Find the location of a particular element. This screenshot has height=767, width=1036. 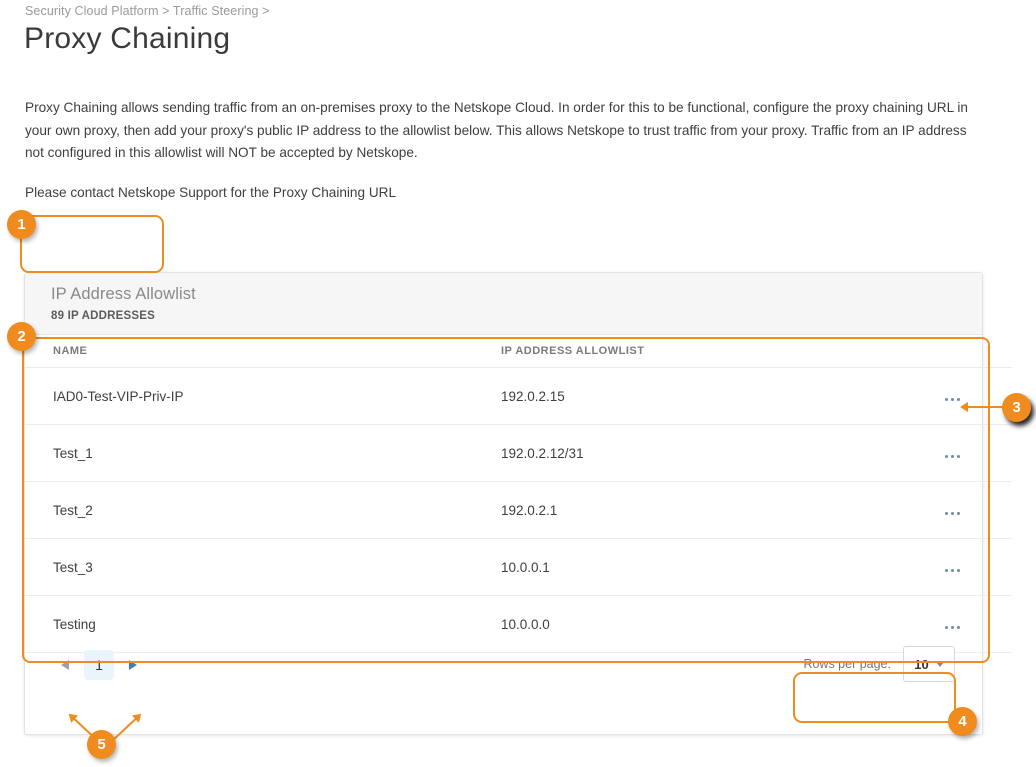

table-header-row: NAME IP ADDRESS ALLOWLIST is located at coordinates (518, 351).